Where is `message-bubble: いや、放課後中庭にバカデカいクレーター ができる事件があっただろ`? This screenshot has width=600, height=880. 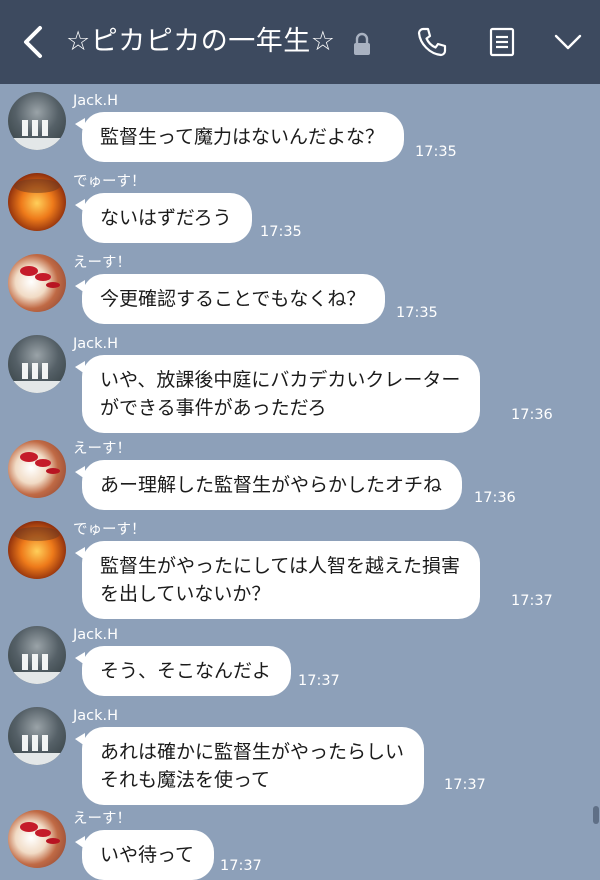
message-bubble: いや、放課後中庭にバカデカいクレーター ができる事件があっただろ is located at coordinates (277, 394).